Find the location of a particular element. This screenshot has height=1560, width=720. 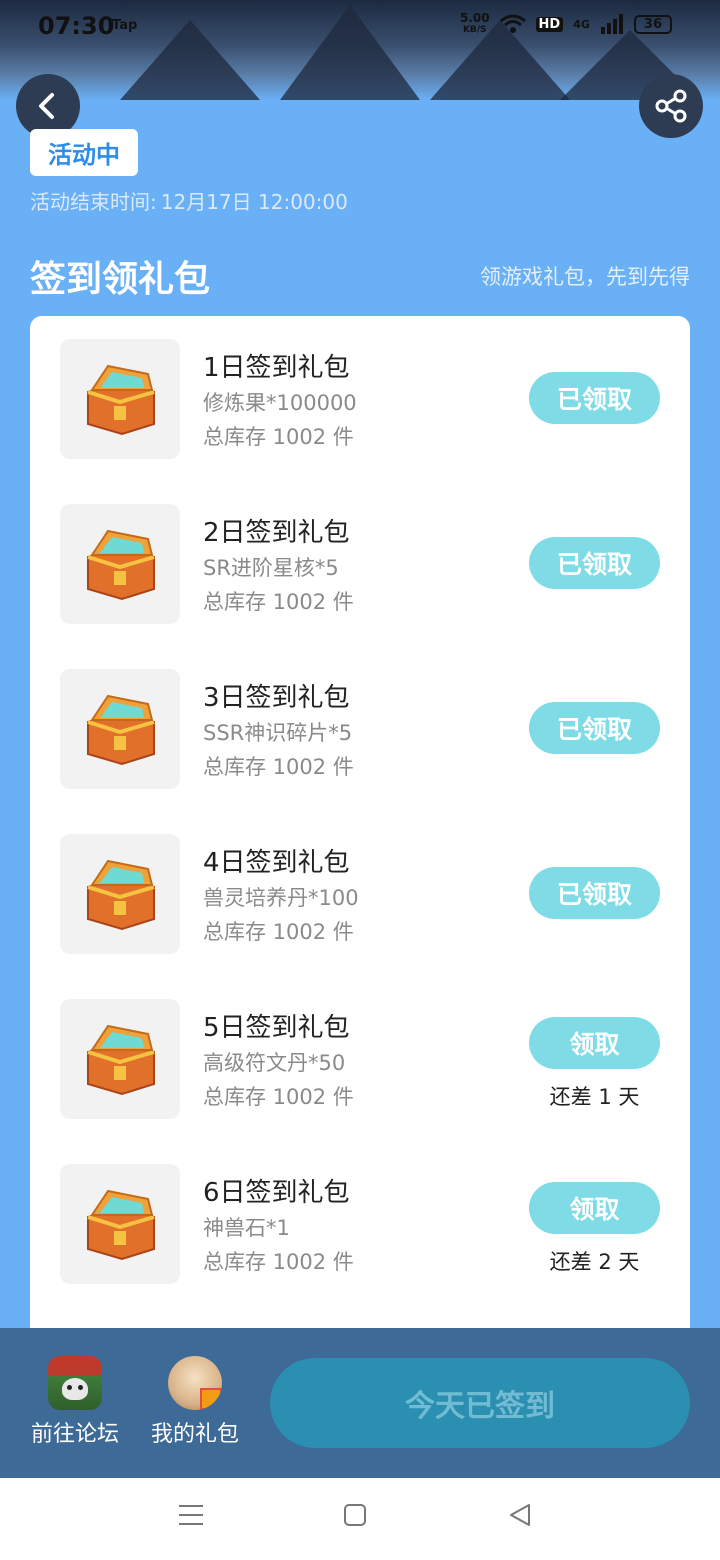

section-subtitle: 领游戏礼包，先到先得 is located at coordinates (585, 277).